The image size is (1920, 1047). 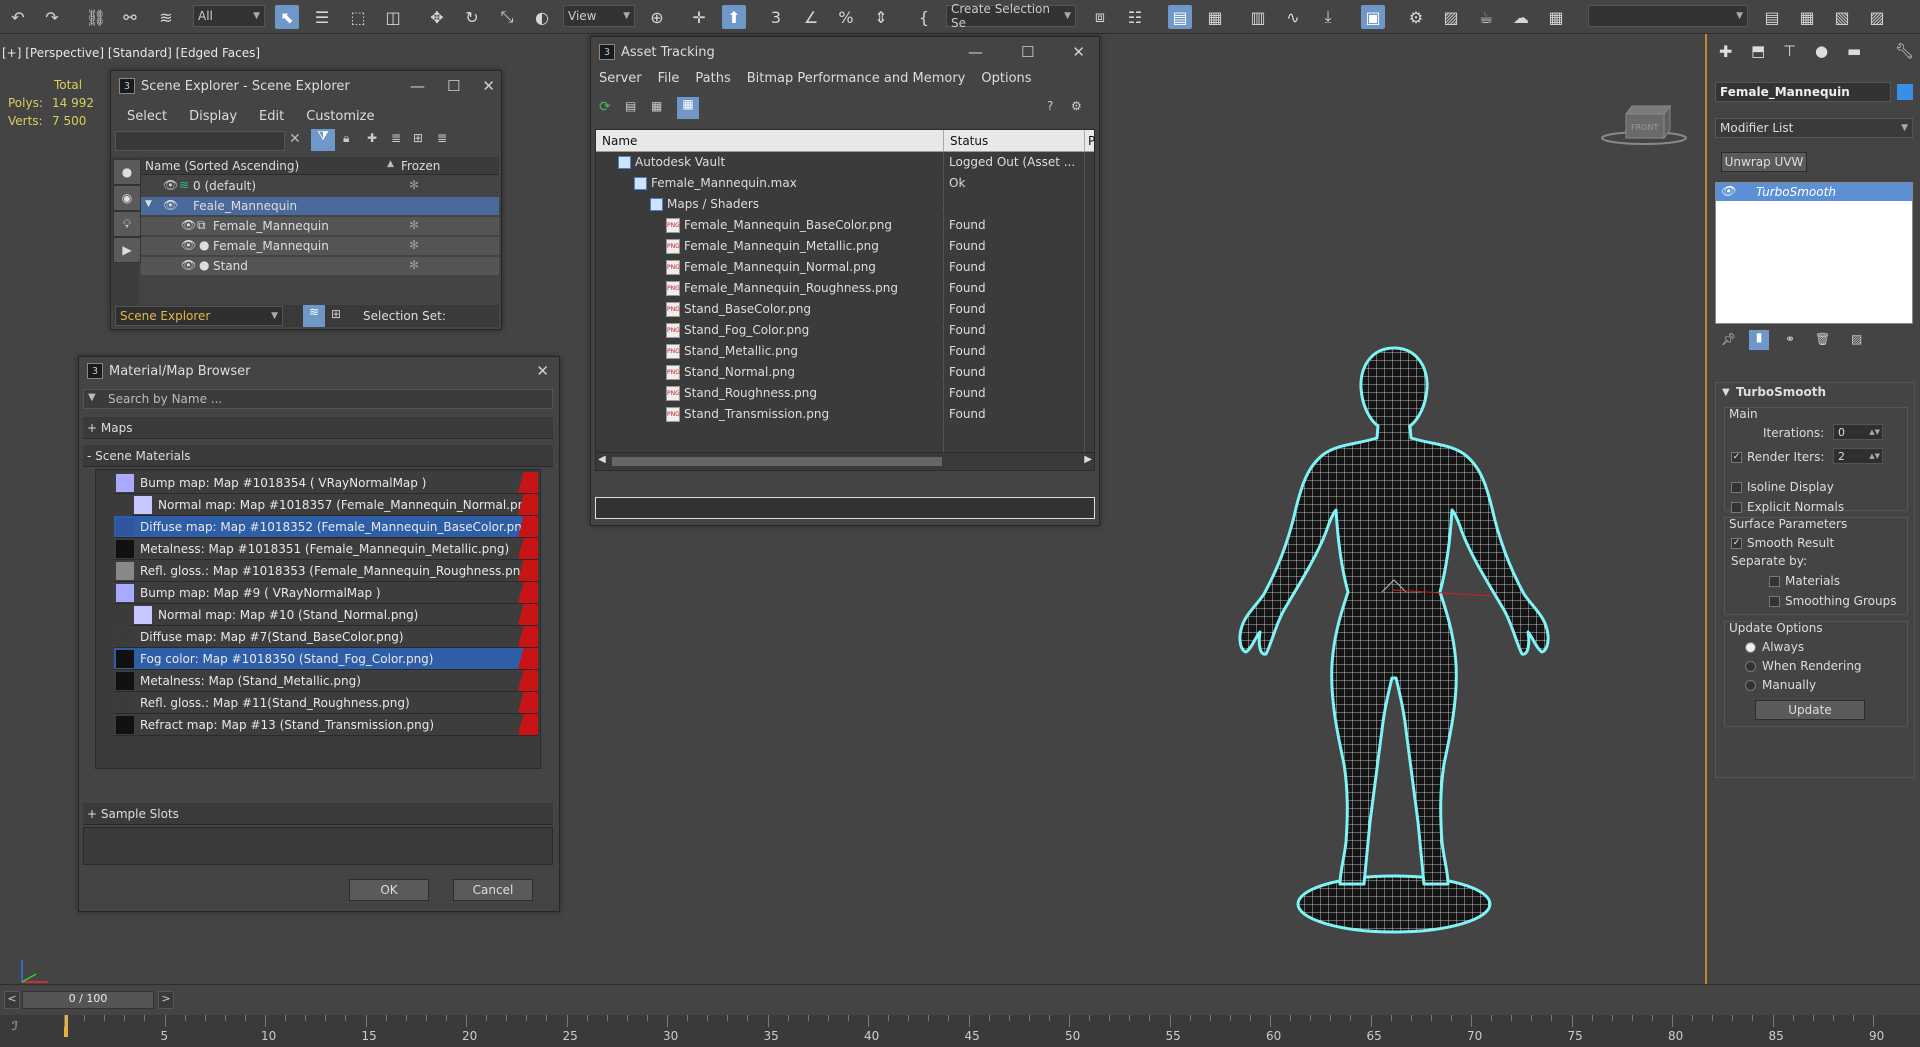 I want to click on mirror-icon: ⧈, so click(x=1100, y=17).